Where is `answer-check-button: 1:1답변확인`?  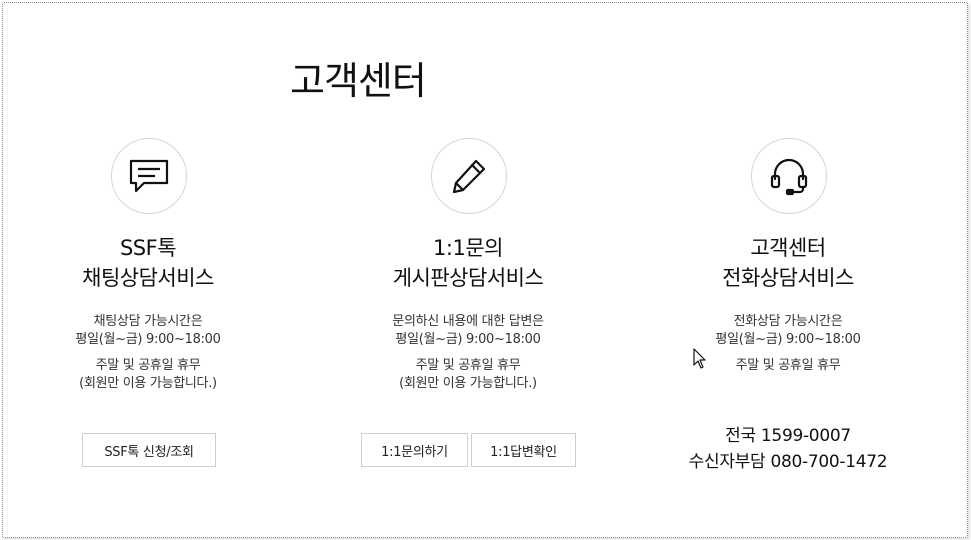 answer-check-button: 1:1답변확인 is located at coordinates (523, 450).